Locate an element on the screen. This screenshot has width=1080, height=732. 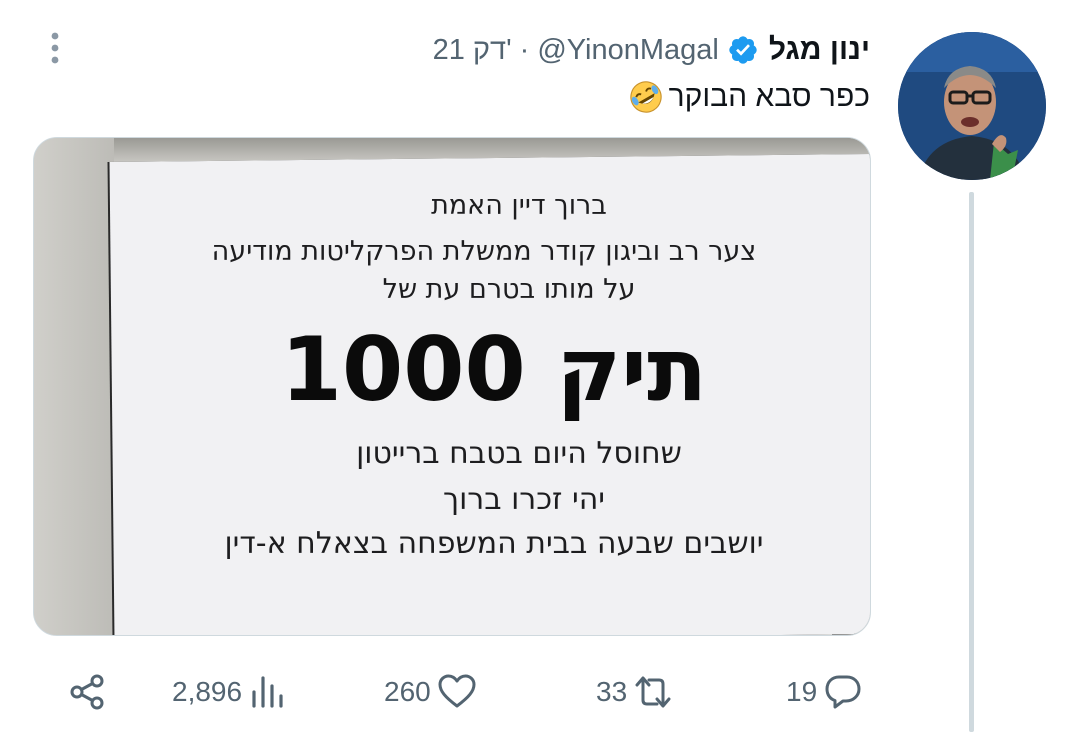
notice-line-6: יהי זכרו ברוך is located at coordinates (523, 499).